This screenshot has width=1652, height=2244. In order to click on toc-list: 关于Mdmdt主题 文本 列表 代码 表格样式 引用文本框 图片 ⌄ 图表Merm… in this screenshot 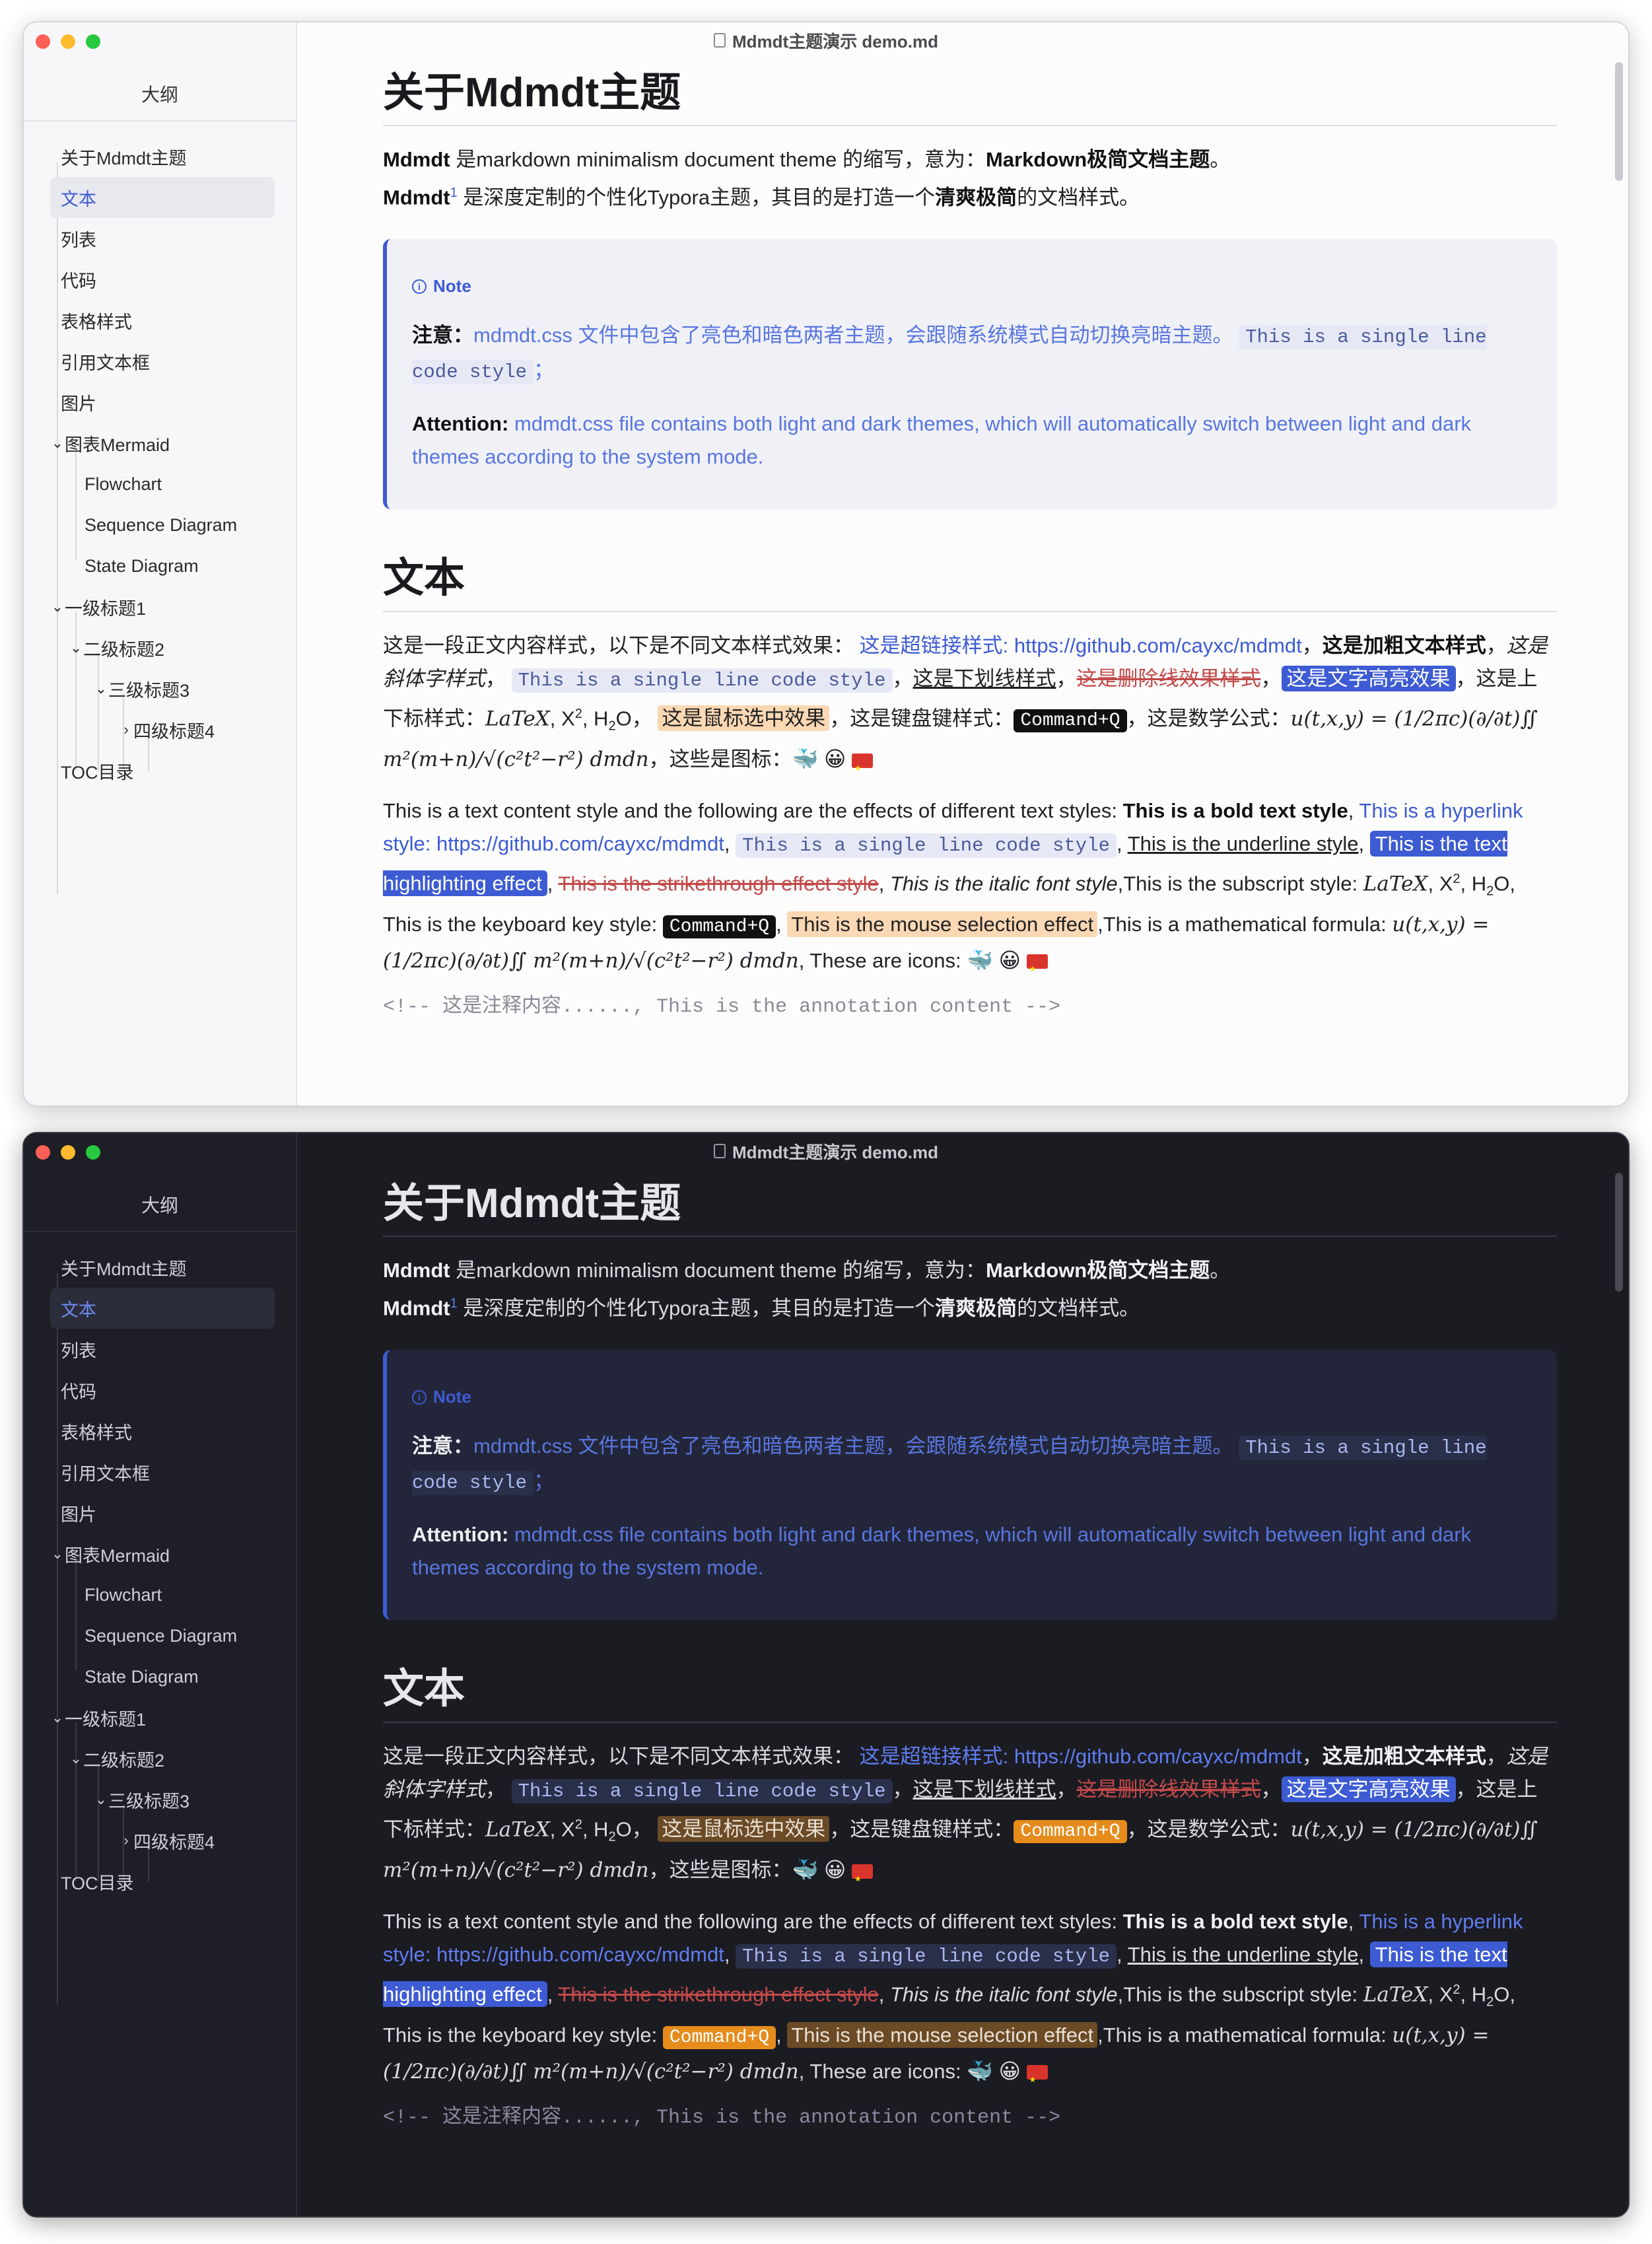, I will do `click(174, 515)`.